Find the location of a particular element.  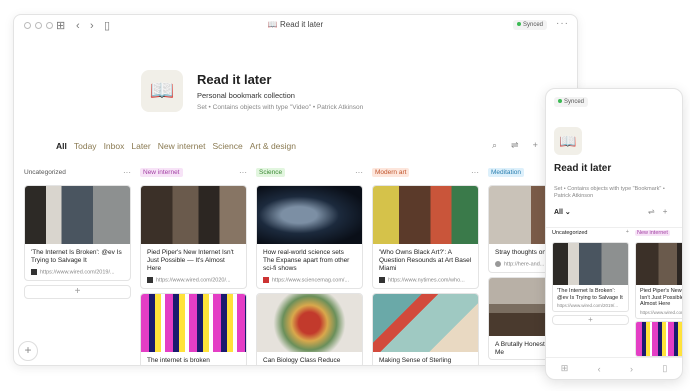

tab-inbox: Inbox is located at coordinates (114, 146).